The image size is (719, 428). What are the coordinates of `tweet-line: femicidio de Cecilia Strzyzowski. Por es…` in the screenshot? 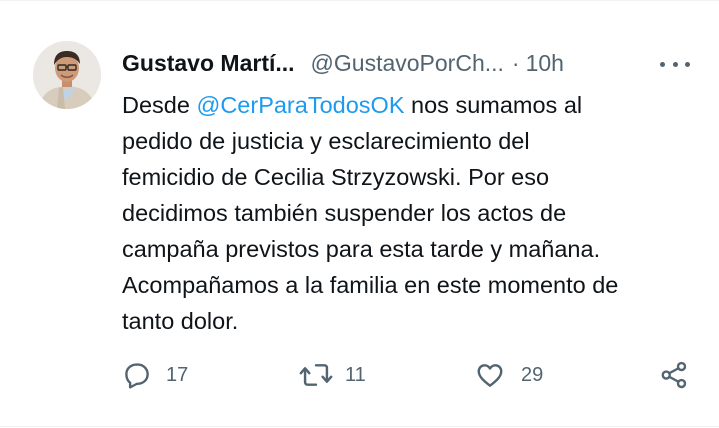 It's located at (336, 177).